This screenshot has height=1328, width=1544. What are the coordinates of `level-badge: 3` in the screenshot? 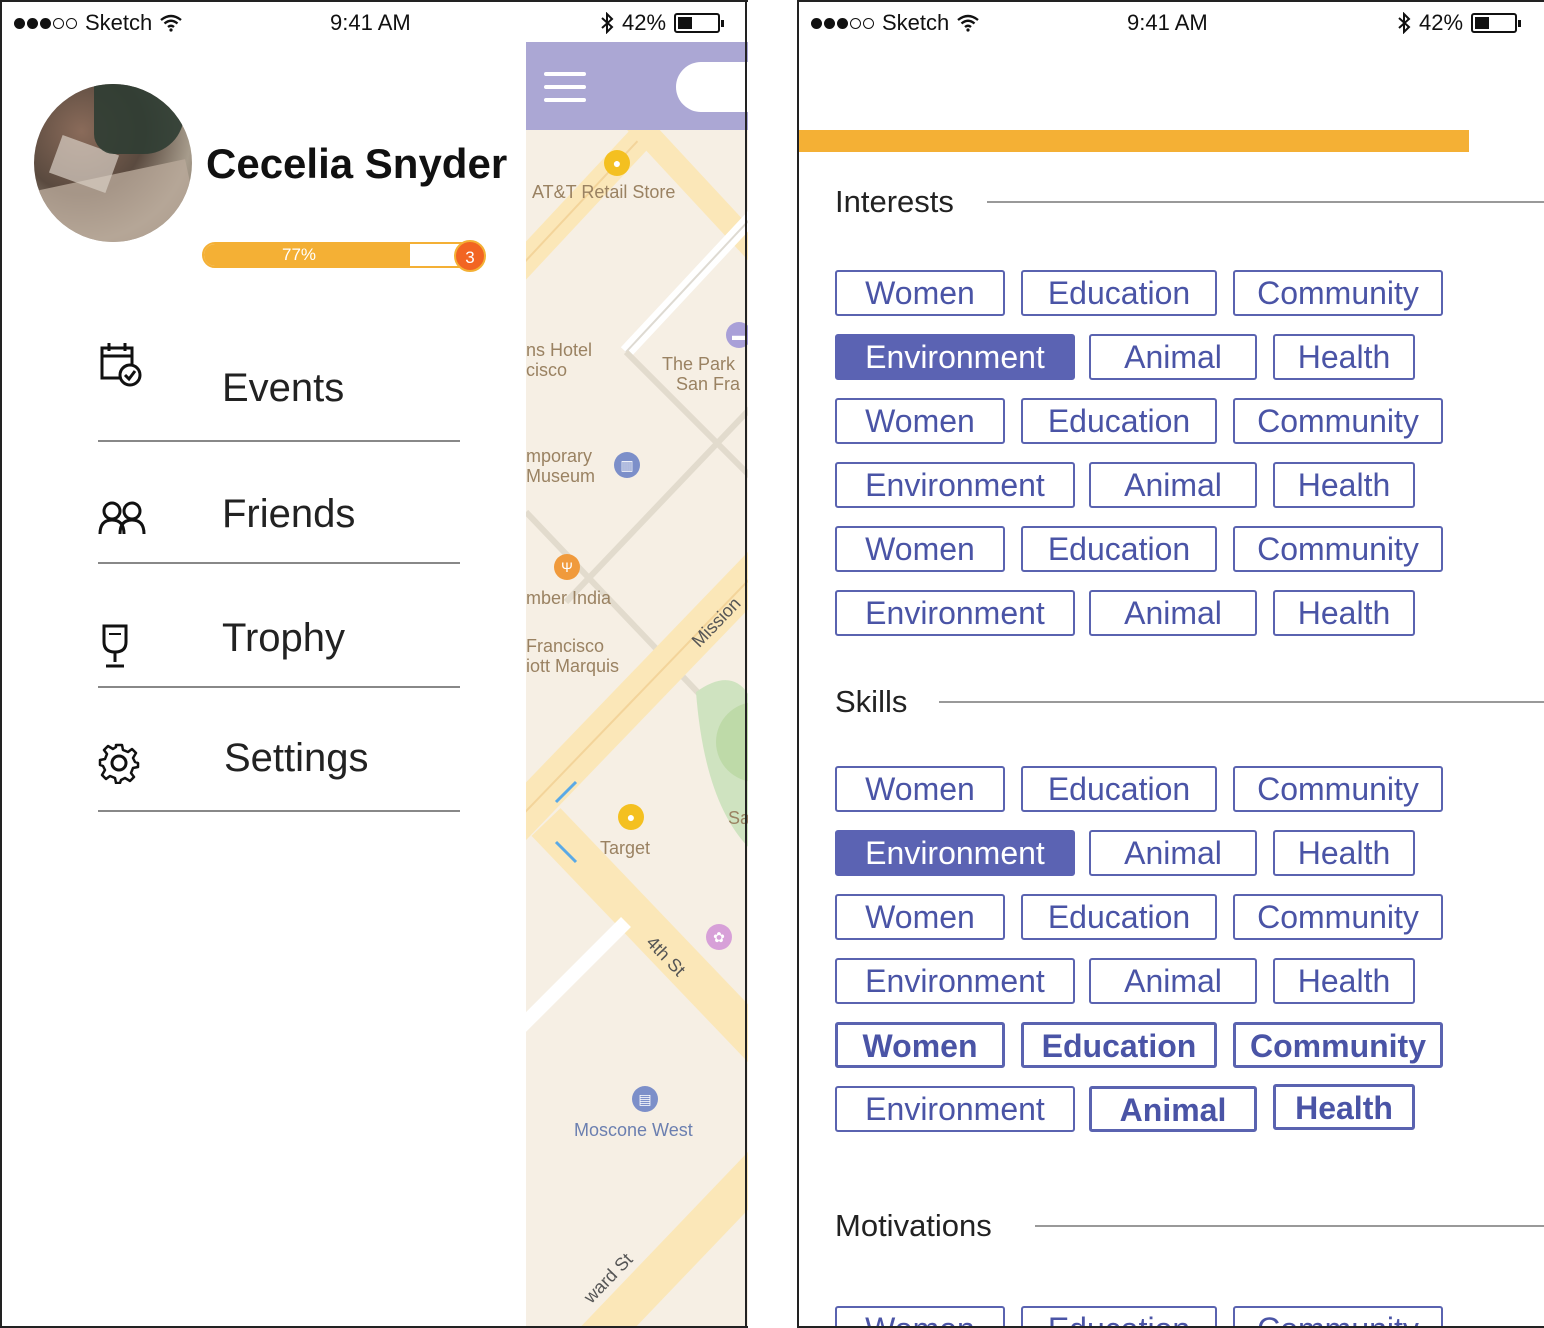 It's located at (470, 256).